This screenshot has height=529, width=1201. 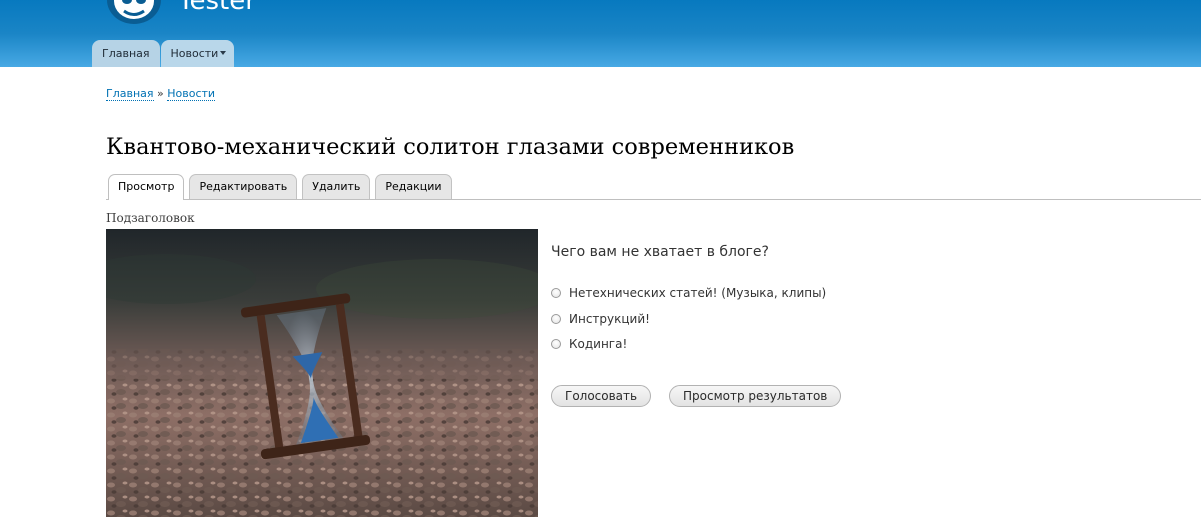 I want to click on breadcrumb: Главная » Новости, so click(x=161, y=94).